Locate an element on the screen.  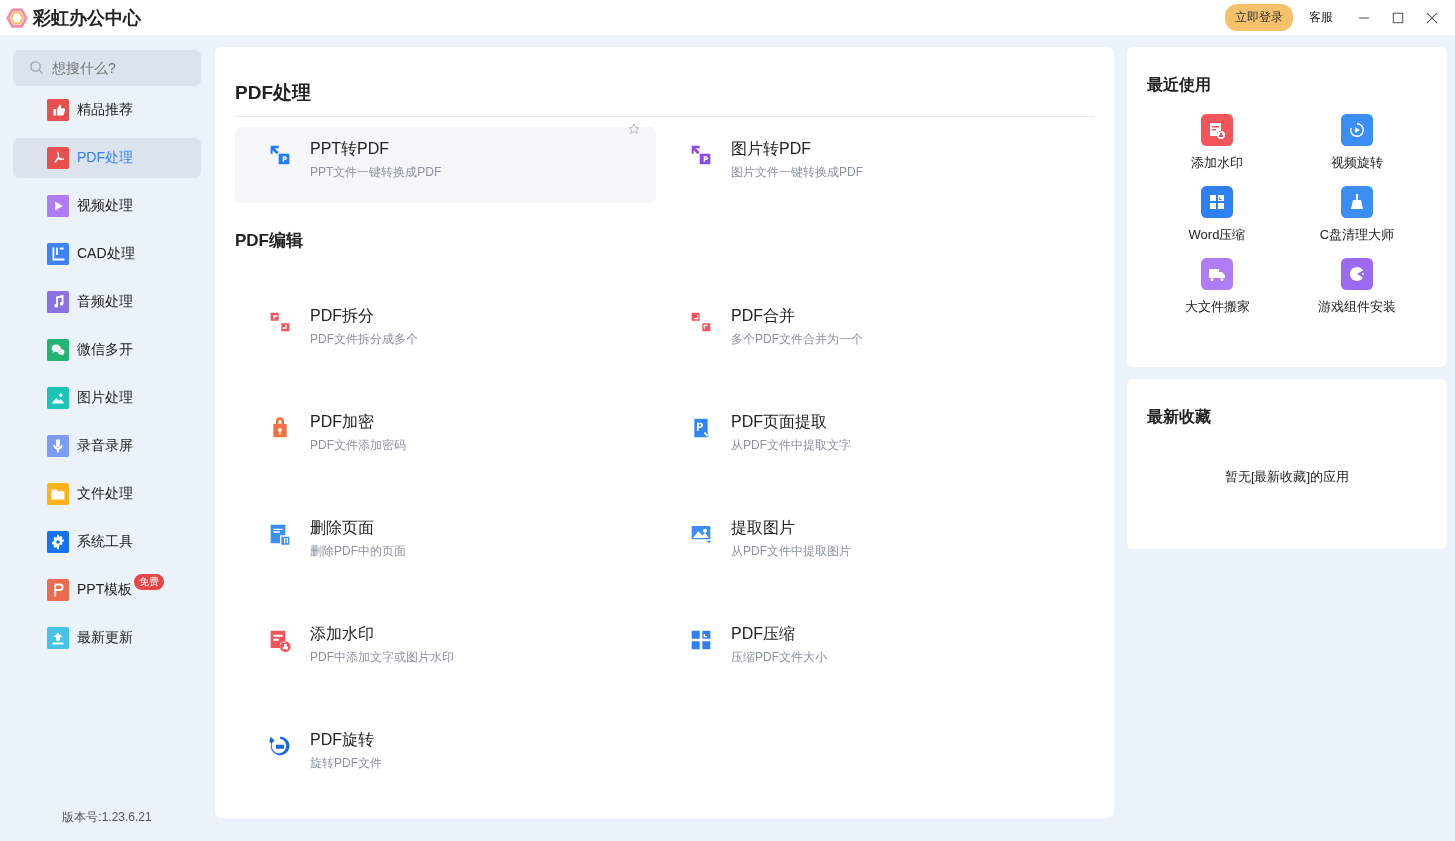
recent-app: 游戏组件安装 is located at coordinates (1357, 287).